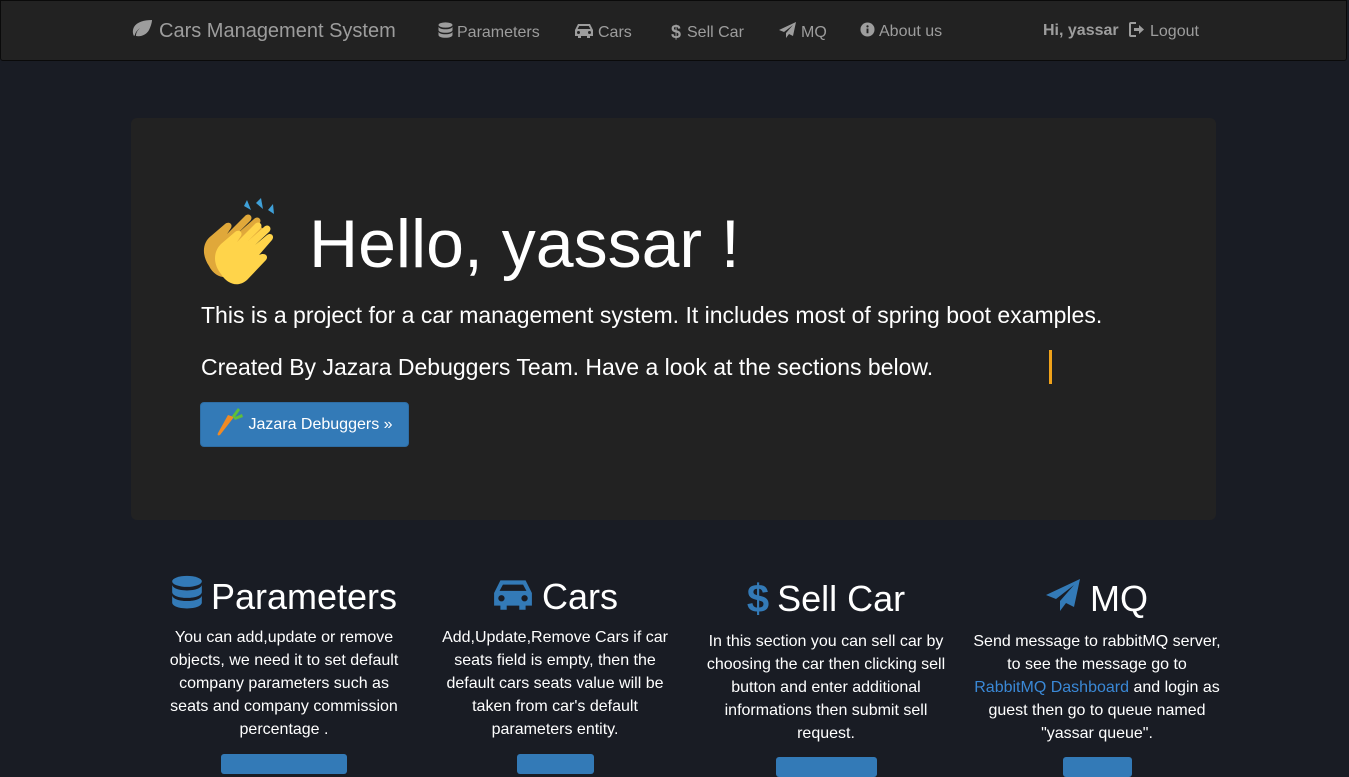 The height and width of the screenshot is (777, 1349). Describe the element at coordinates (1050, 367) in the screenshot. I see `text-cursor` at that location.